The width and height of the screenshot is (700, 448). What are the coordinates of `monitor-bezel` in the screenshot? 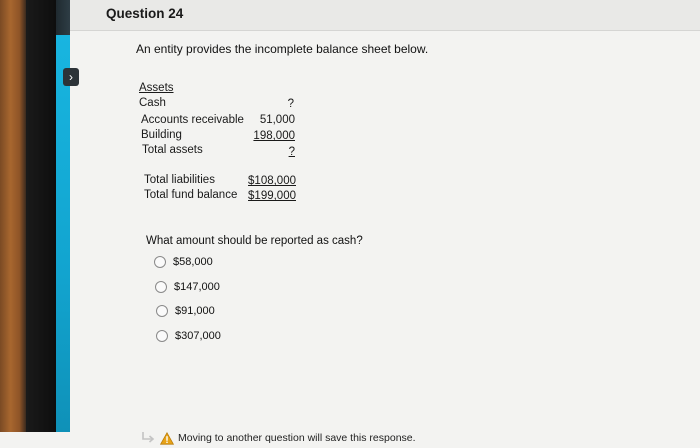 It's located at (41, 216).